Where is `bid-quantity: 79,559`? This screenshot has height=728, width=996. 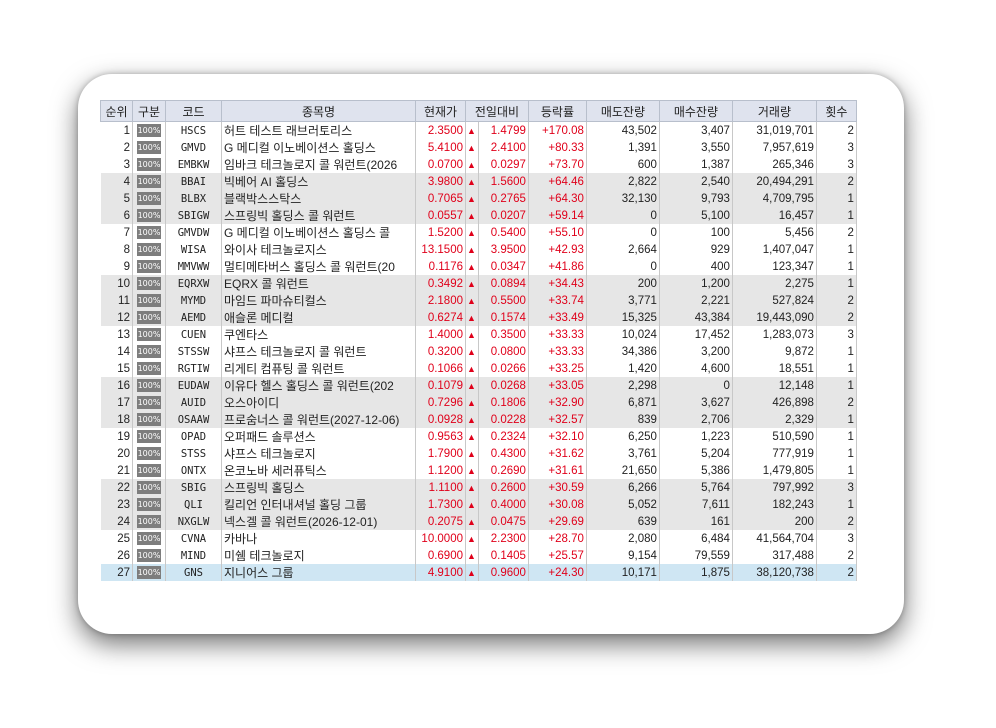
bid-quantity: 79,559 is located at coordinates (696, 555).